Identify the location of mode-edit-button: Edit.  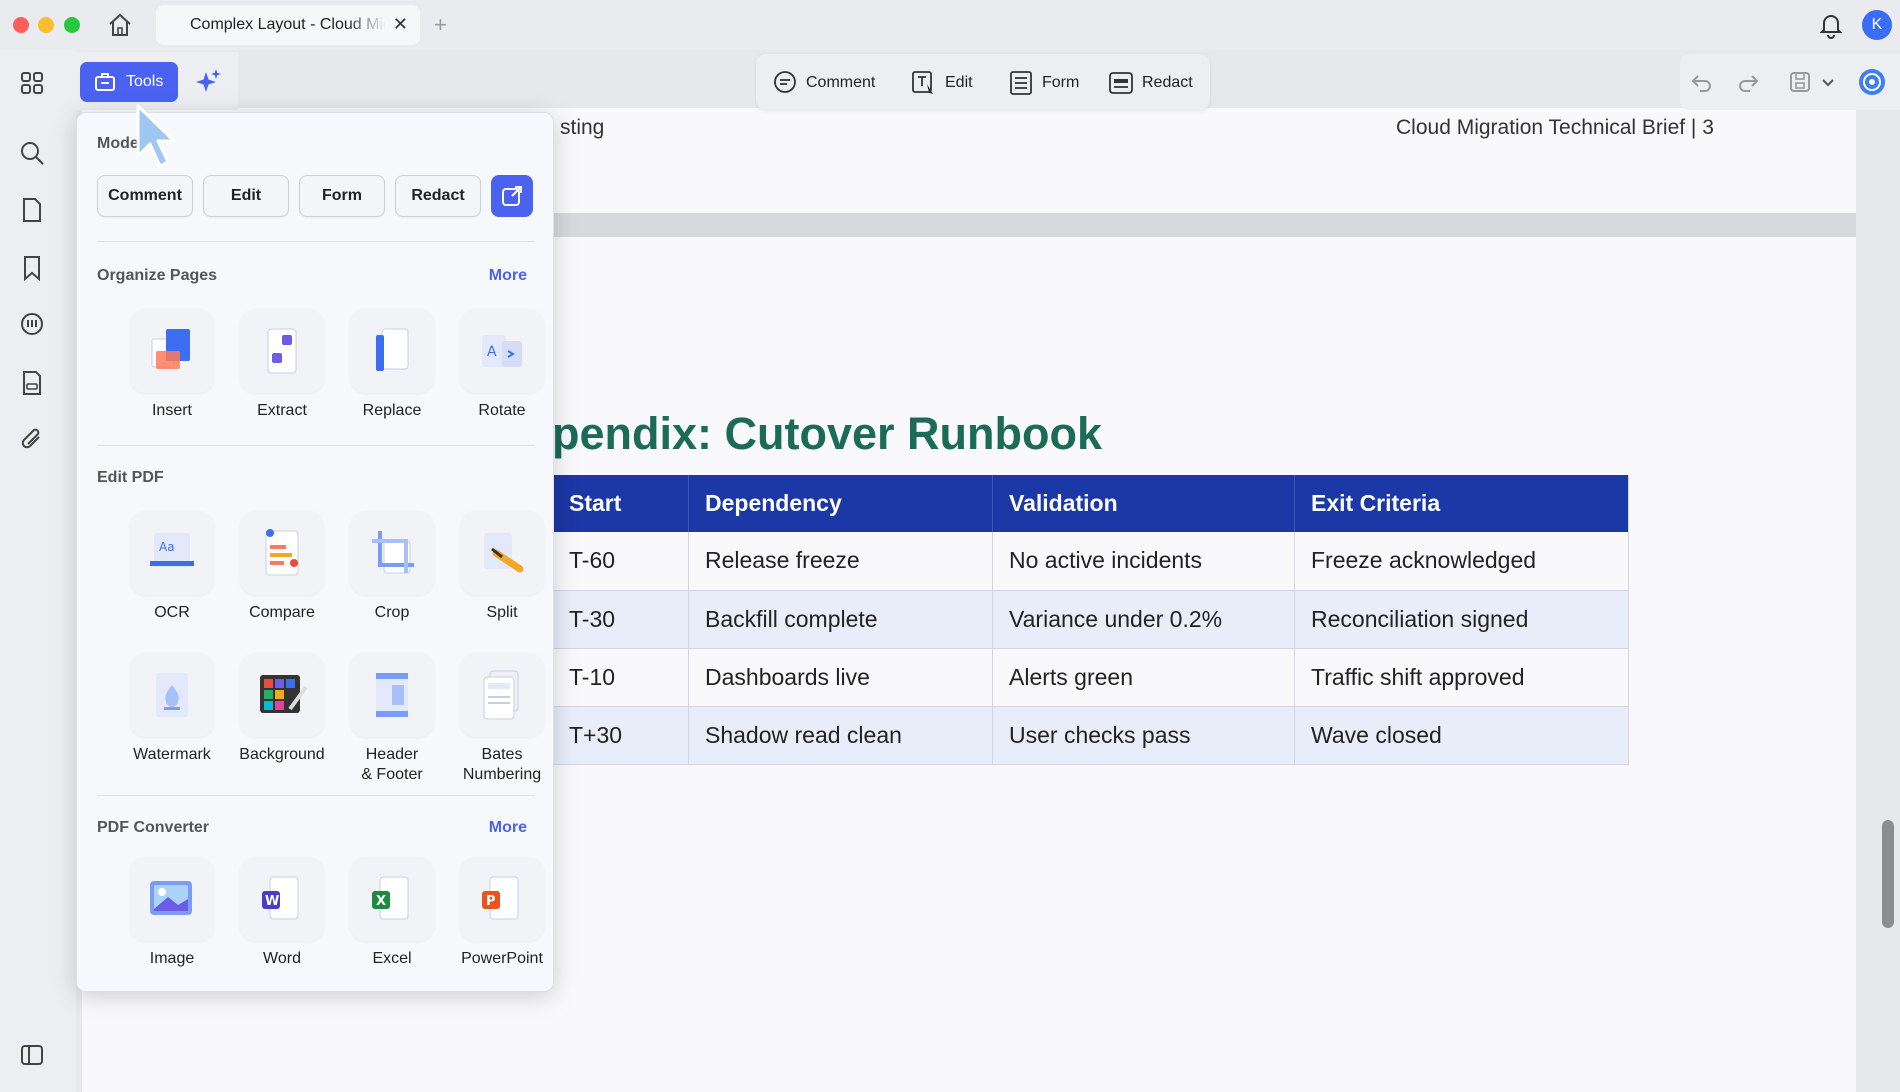
(942, 83).